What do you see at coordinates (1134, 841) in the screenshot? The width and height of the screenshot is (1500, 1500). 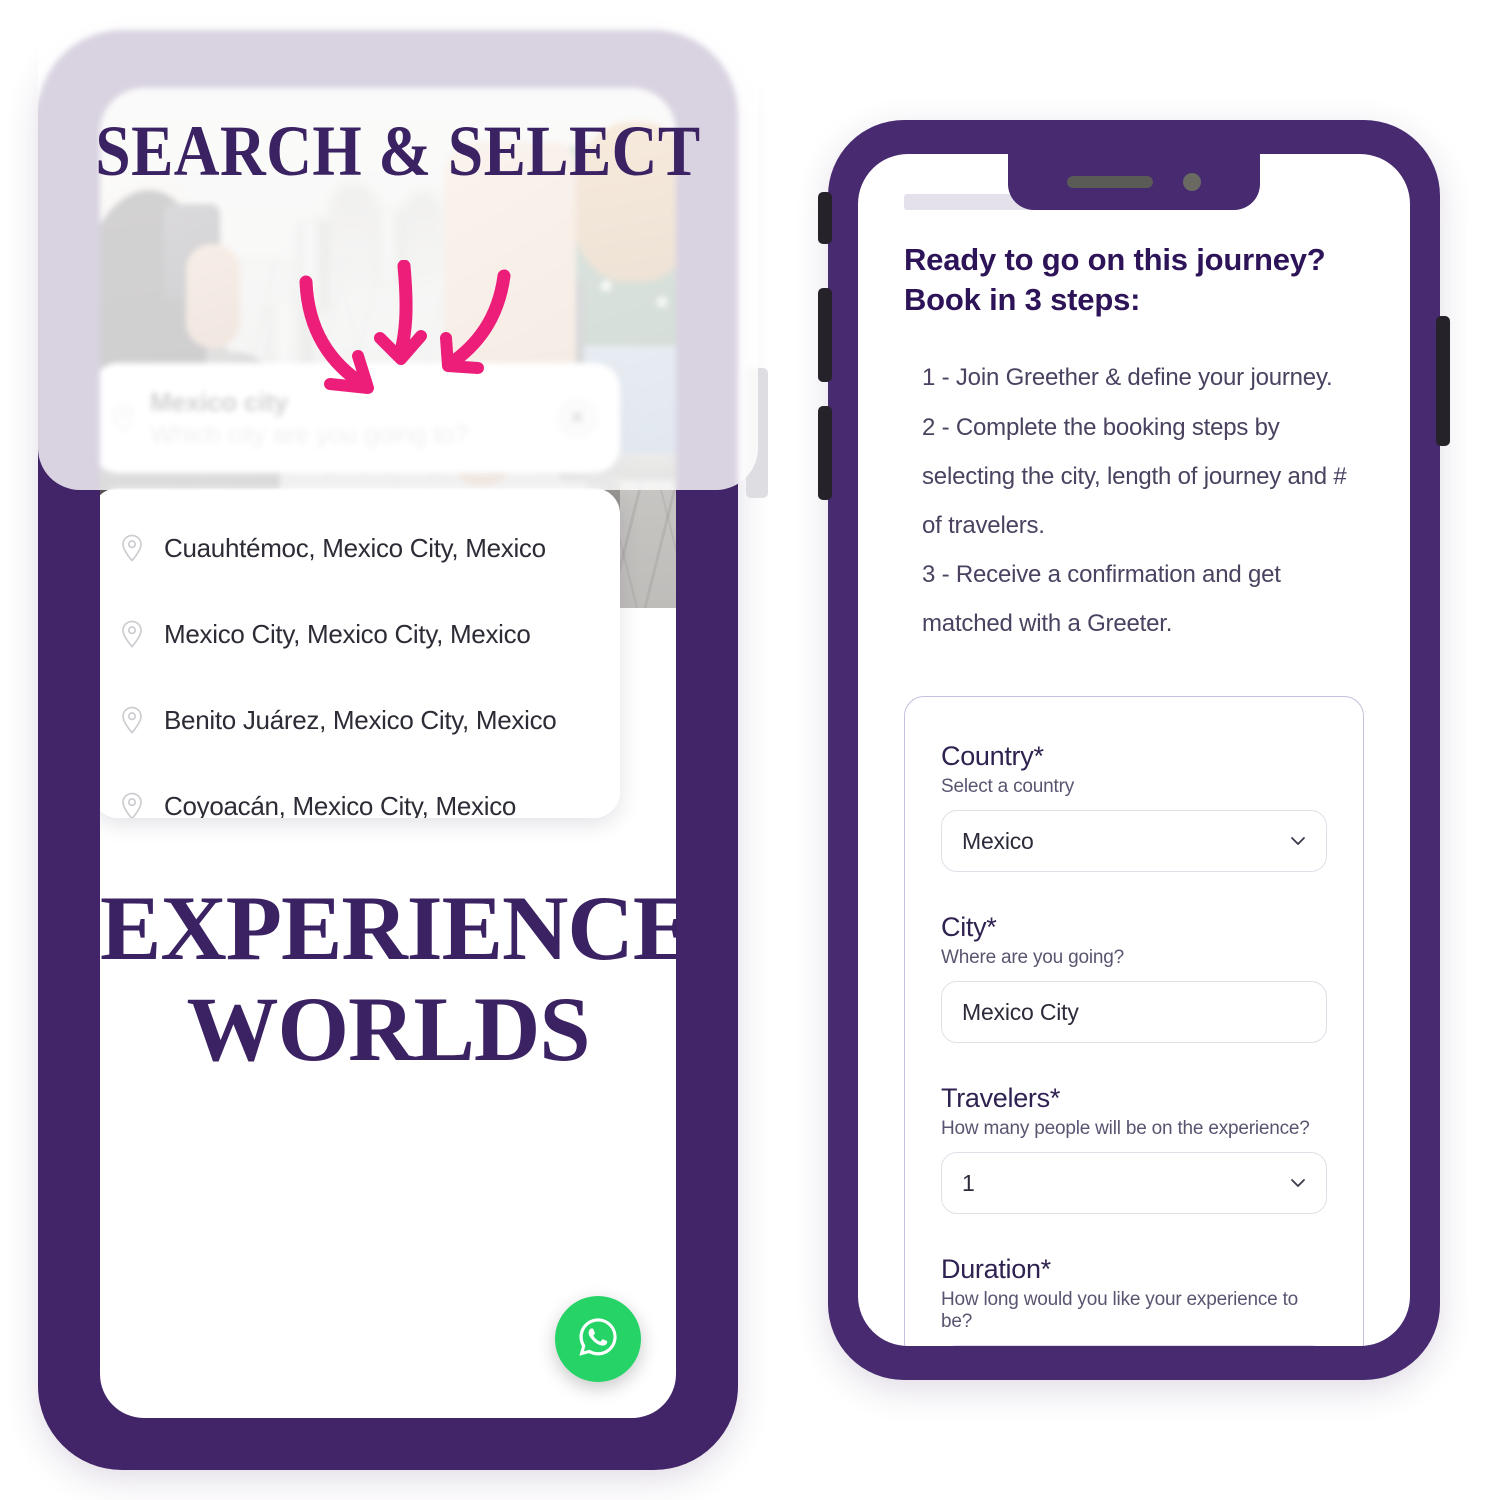 I see `country-select: Mexico` at bounding box center [1134, 841].